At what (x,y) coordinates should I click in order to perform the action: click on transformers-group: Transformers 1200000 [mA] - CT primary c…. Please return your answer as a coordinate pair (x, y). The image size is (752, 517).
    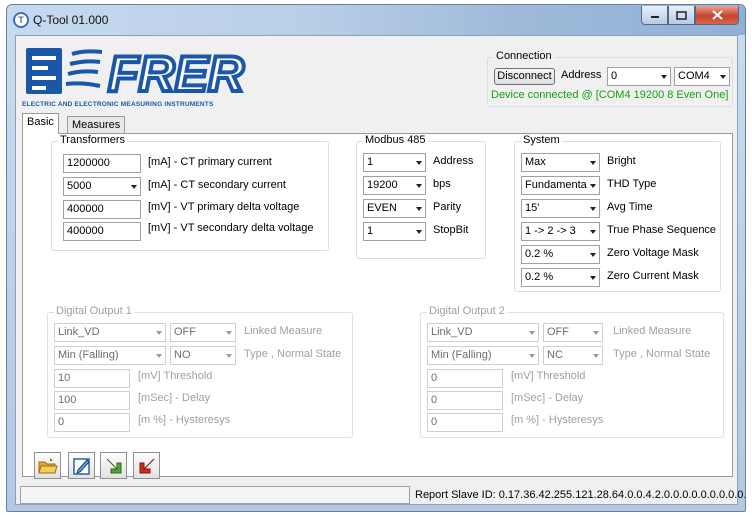
    Looking at the image, I should click on (190, 192).